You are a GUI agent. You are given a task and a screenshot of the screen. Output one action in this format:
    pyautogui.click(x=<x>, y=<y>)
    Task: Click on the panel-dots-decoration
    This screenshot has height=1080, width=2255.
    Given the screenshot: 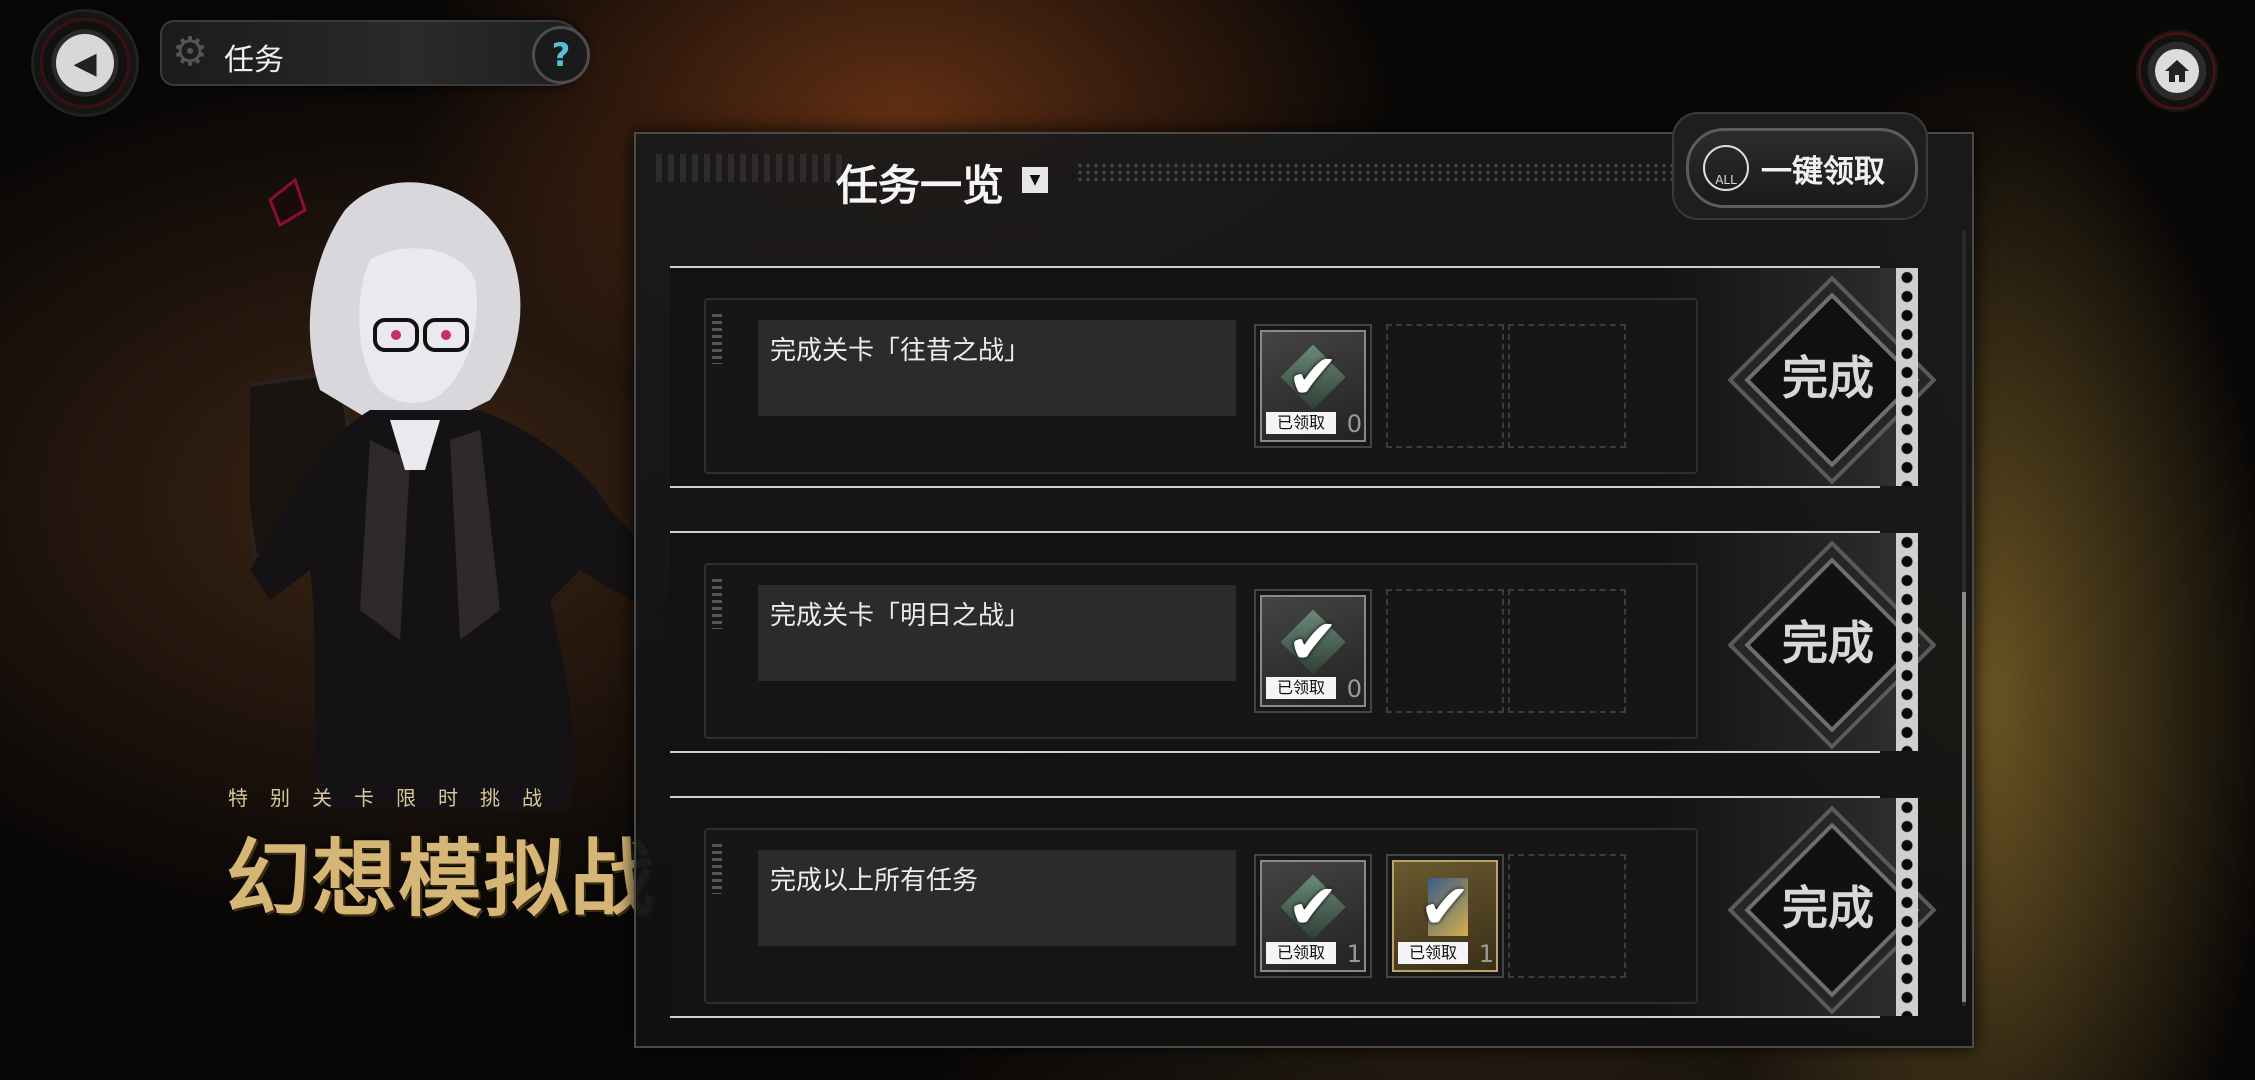 What is the action you would take?
    pyautogui.click(x=1376, y=172)
    